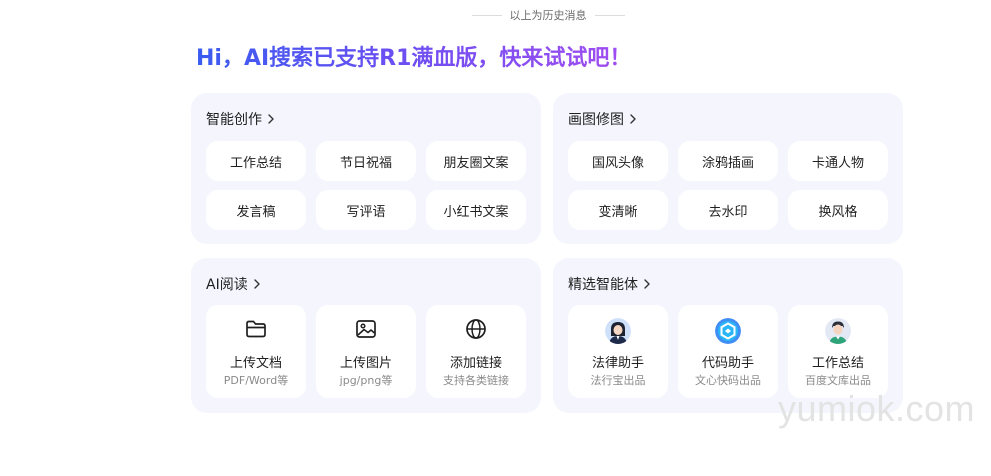  I want to click on chip-cartoon-character: 卡通人物, so click(838, 161).